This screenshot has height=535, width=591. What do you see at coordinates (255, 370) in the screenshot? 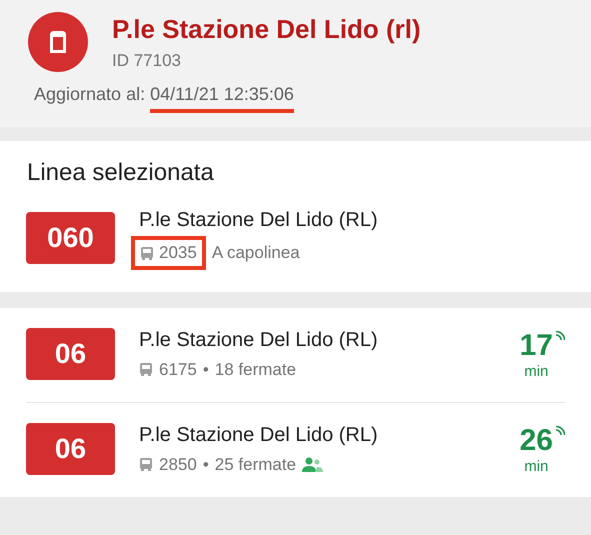
I see `stop-count: 18 fermate` at bounding box center [255, 370].